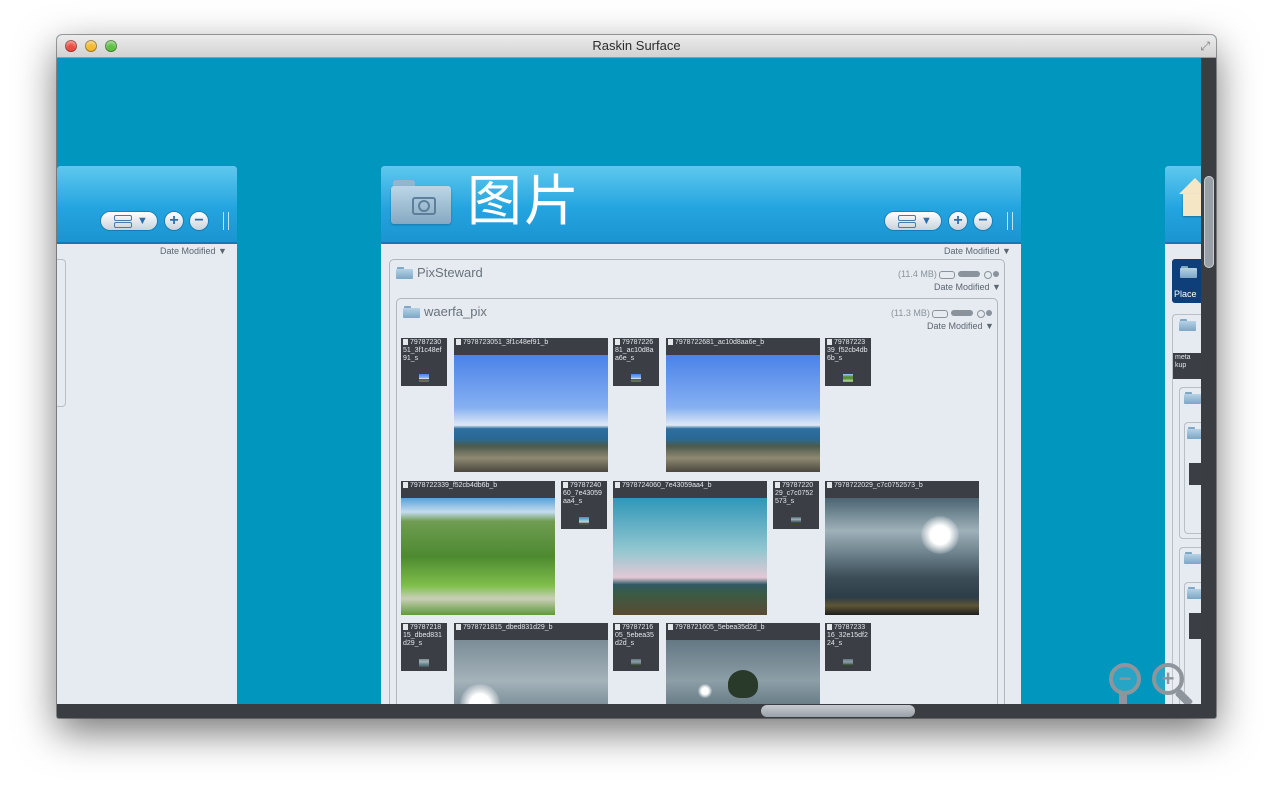  What do you see at coordinates (1192, 643) in the screenshot?
I see `right-subgroup-2-inner` at bounding box center [1192, 643].